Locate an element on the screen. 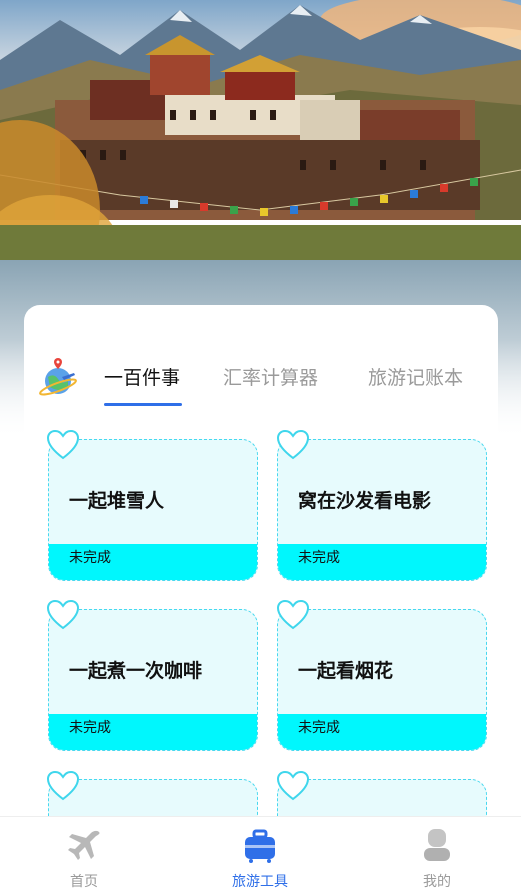  nav-label: 首页 is located at coordinates (84, 882).